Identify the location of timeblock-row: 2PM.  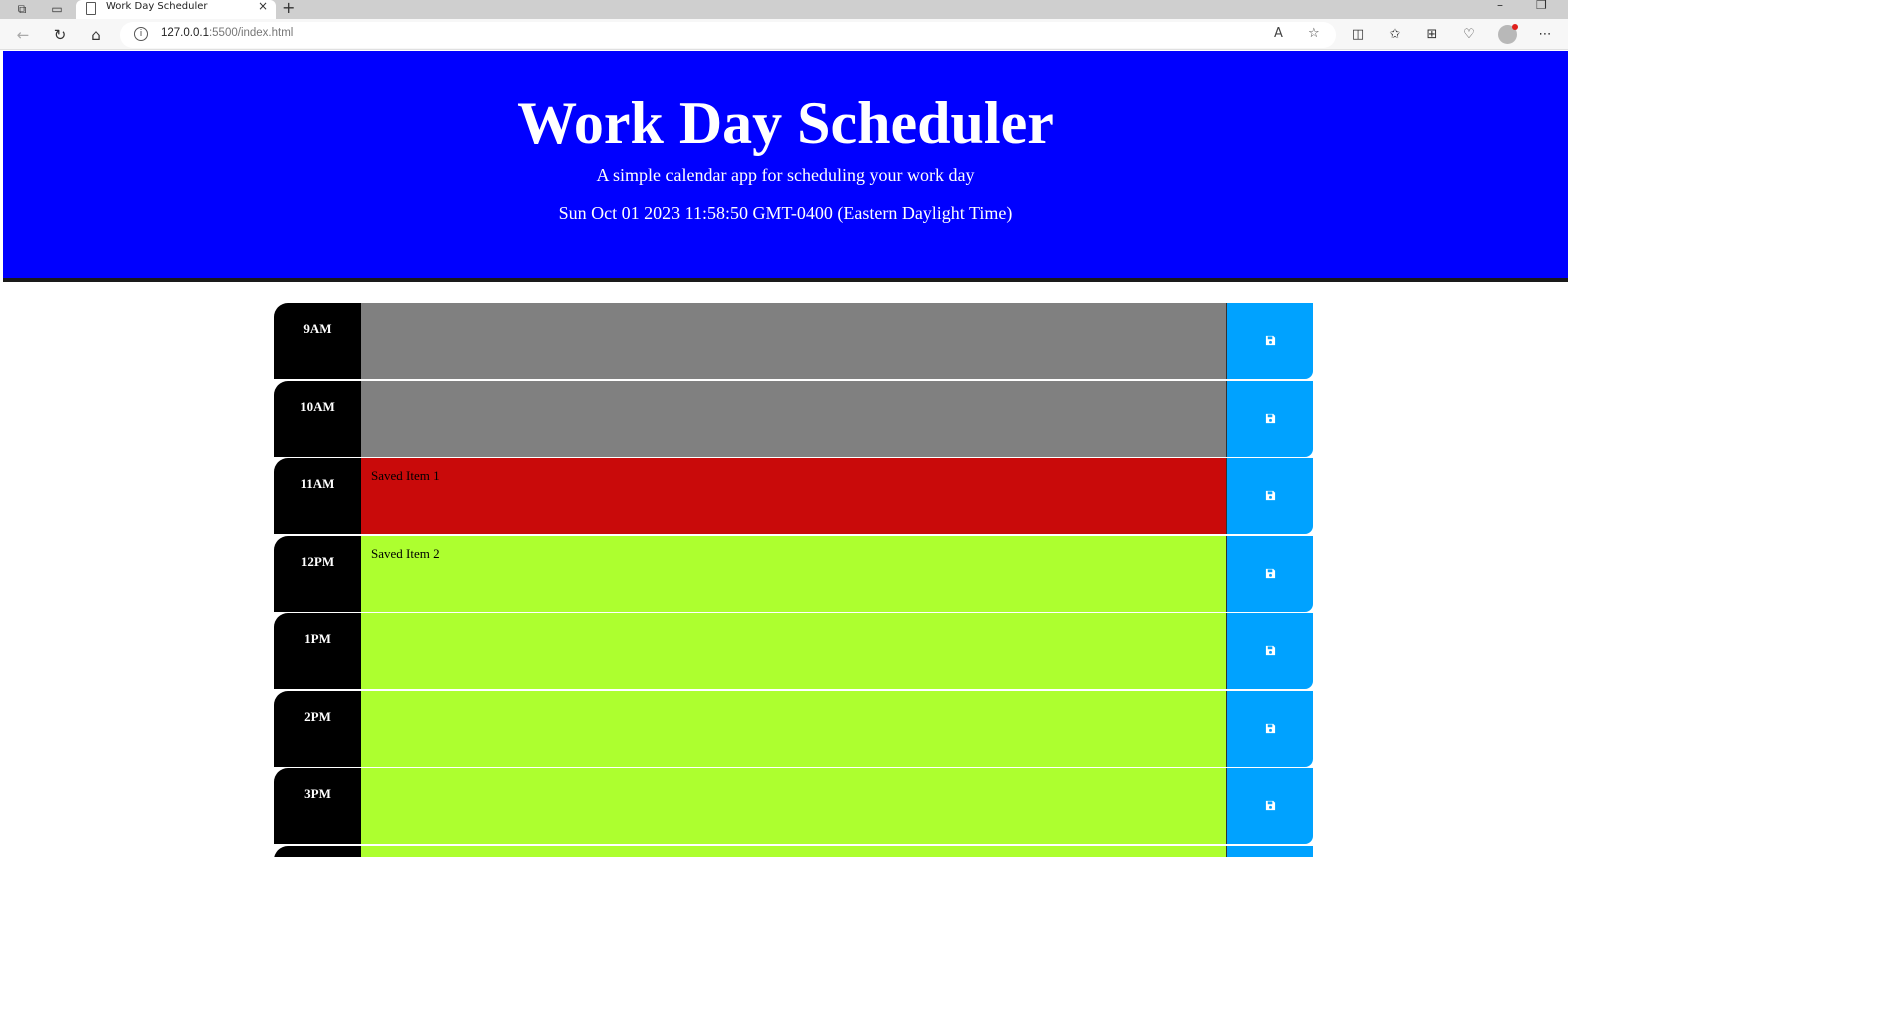
(793, 729).